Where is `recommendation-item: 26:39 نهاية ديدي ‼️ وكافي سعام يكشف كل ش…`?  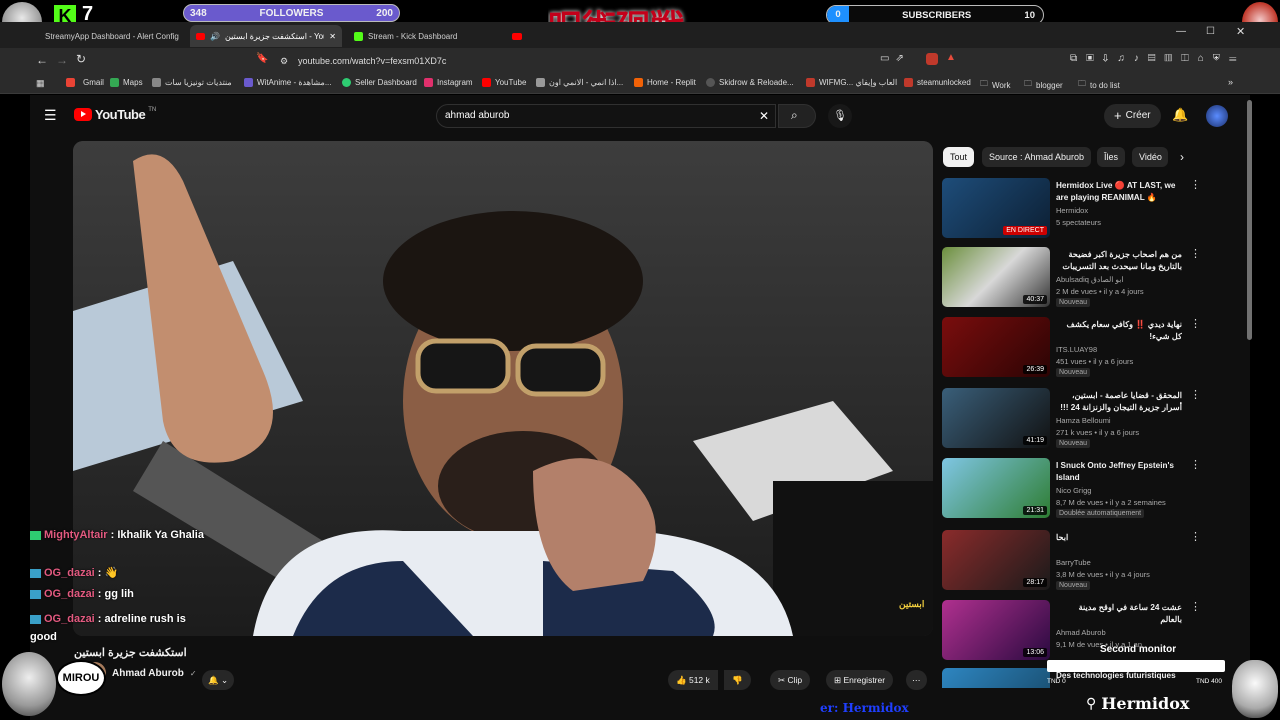 recommendation-item: 26:39 نهاية ديدي ‼️ وكافي سعام يكشف كل ش… is located at coordinates (1071, 349).